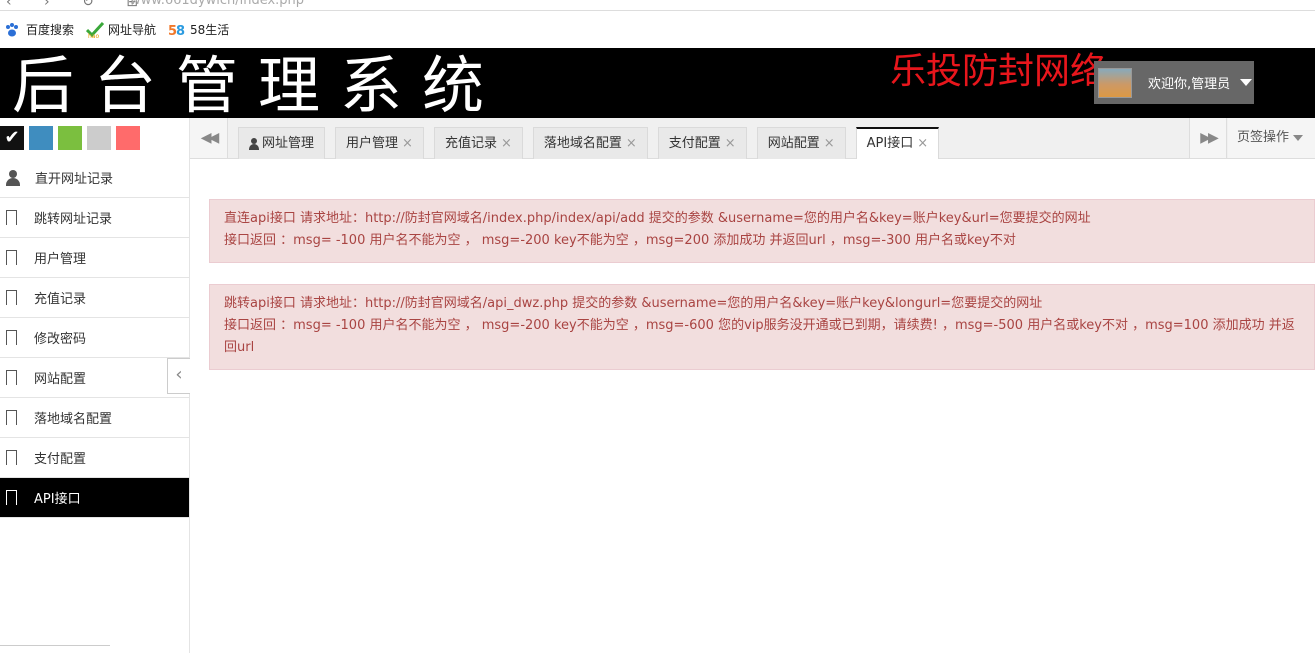 This screenshot has height=653, width=1315. I want to click on tab-landing-domain-config: 落地域名配置 ×, so click(590, 143).